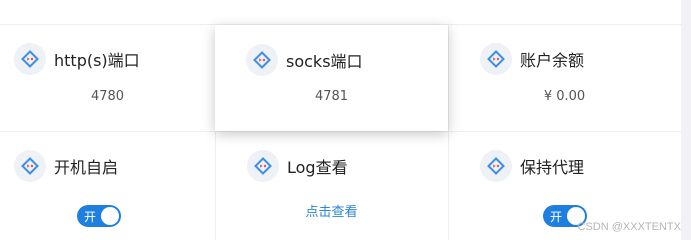  I want to click on watermark-text: CSDN @XXXTENTX, so click(629, 227).